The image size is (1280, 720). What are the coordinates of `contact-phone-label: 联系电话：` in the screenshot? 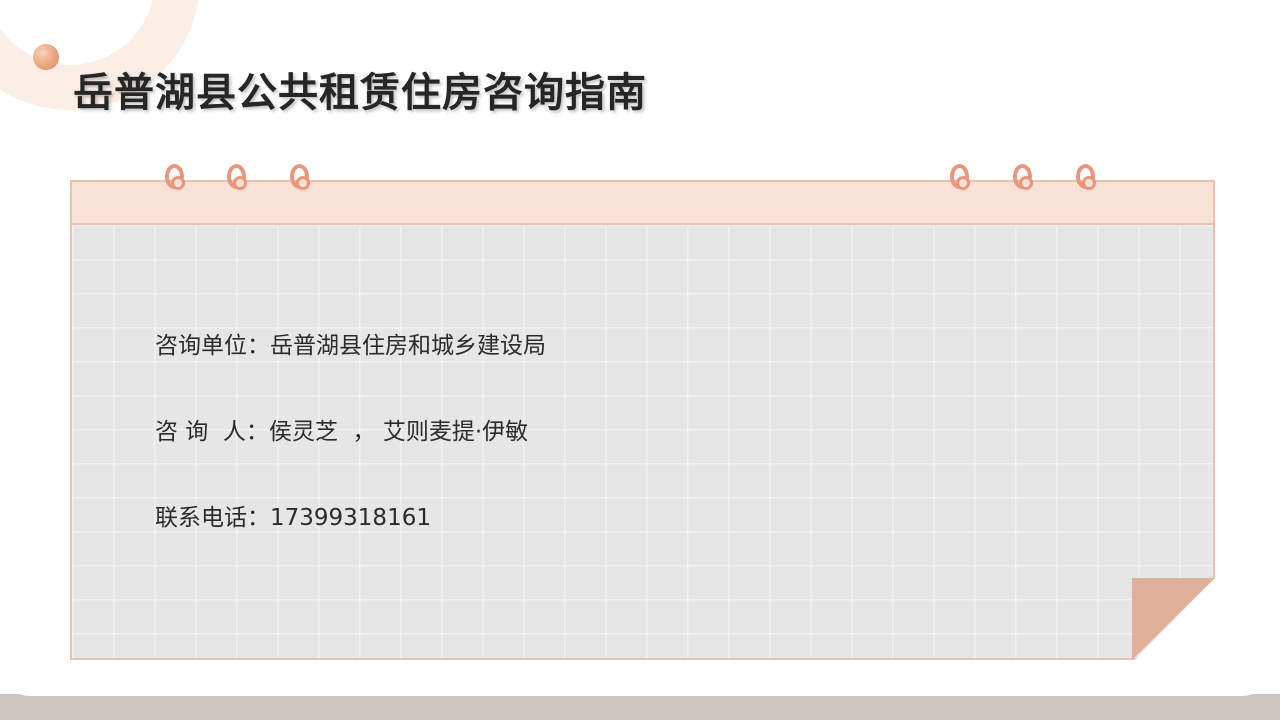 It's located at (212, 518).